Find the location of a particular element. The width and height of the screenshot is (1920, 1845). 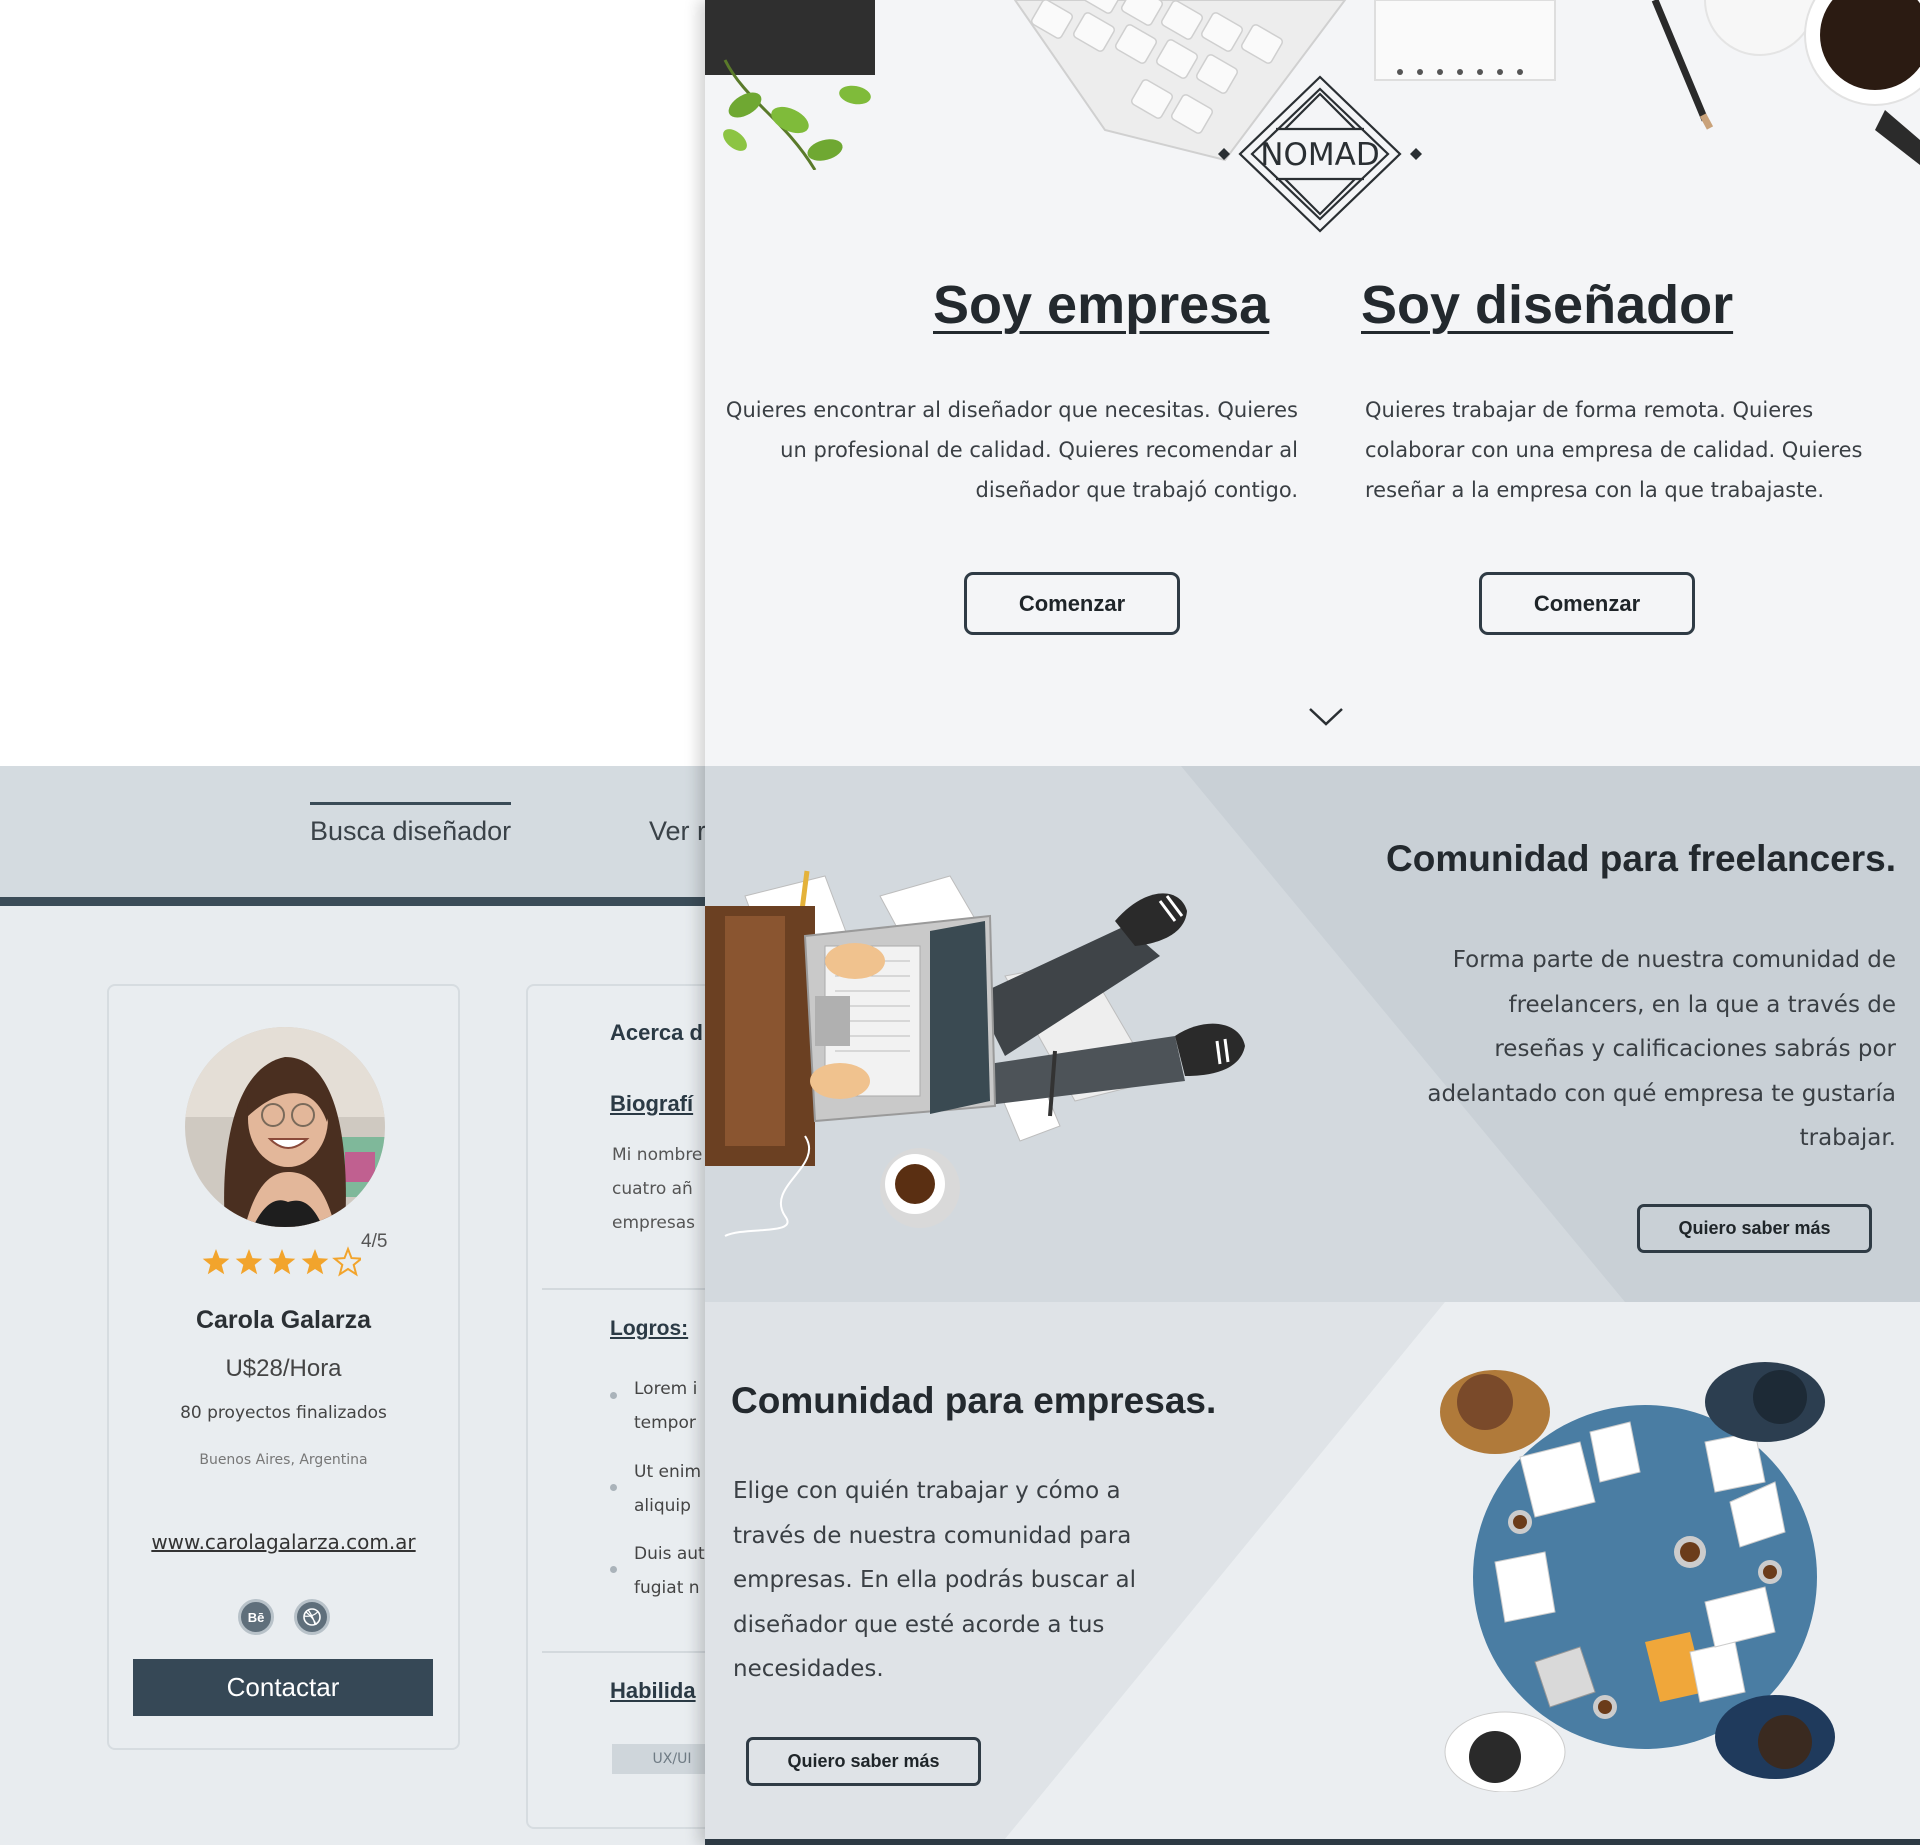

nav-divider-bar is located at coordinates (352, 901).